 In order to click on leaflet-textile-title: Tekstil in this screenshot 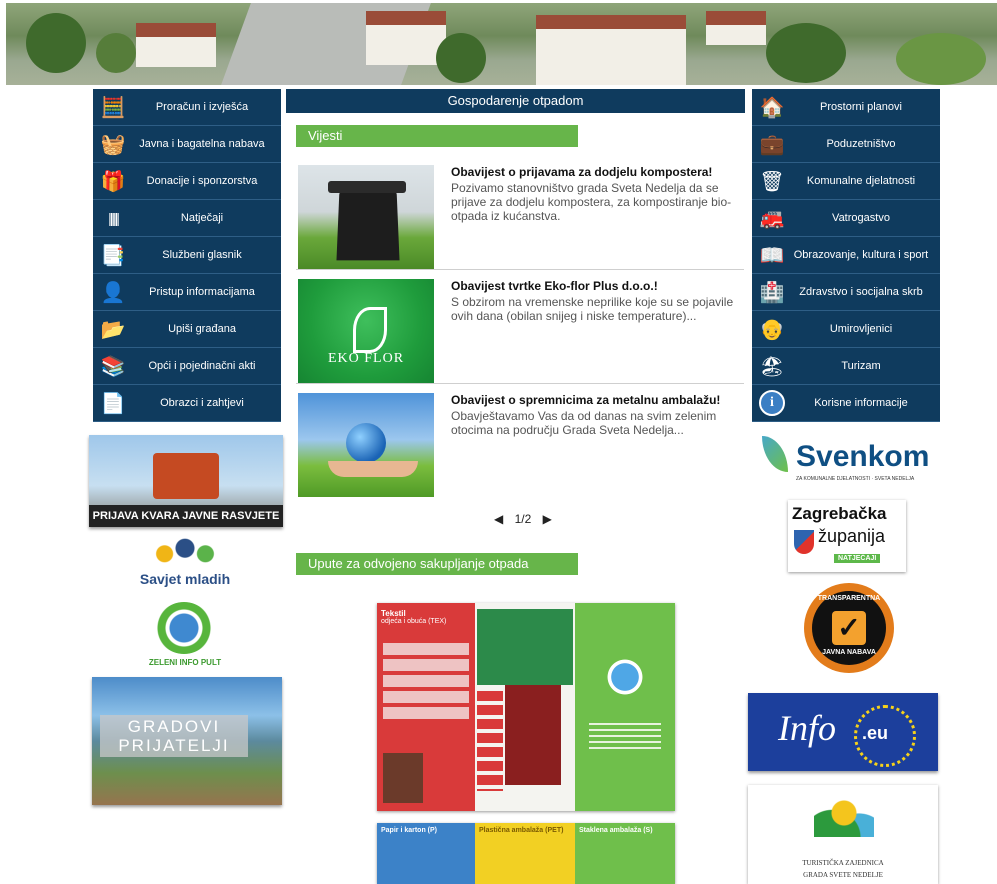, I will do `click(393, 613)`.